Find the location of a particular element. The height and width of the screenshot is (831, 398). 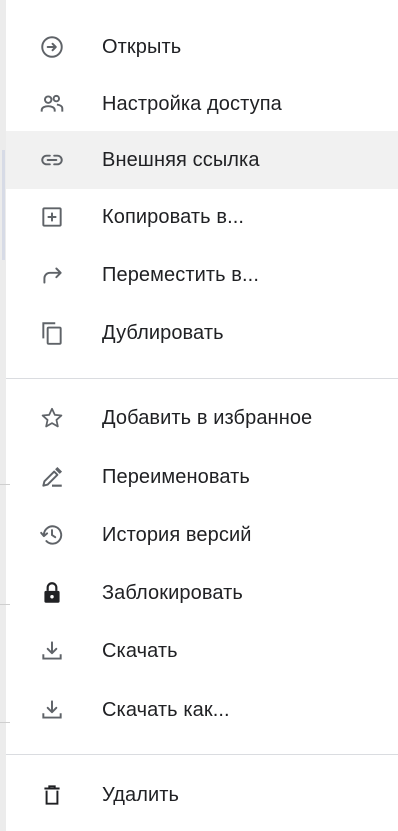

menu-item-lock: Заблокировать is located at coordinates (202, 593).